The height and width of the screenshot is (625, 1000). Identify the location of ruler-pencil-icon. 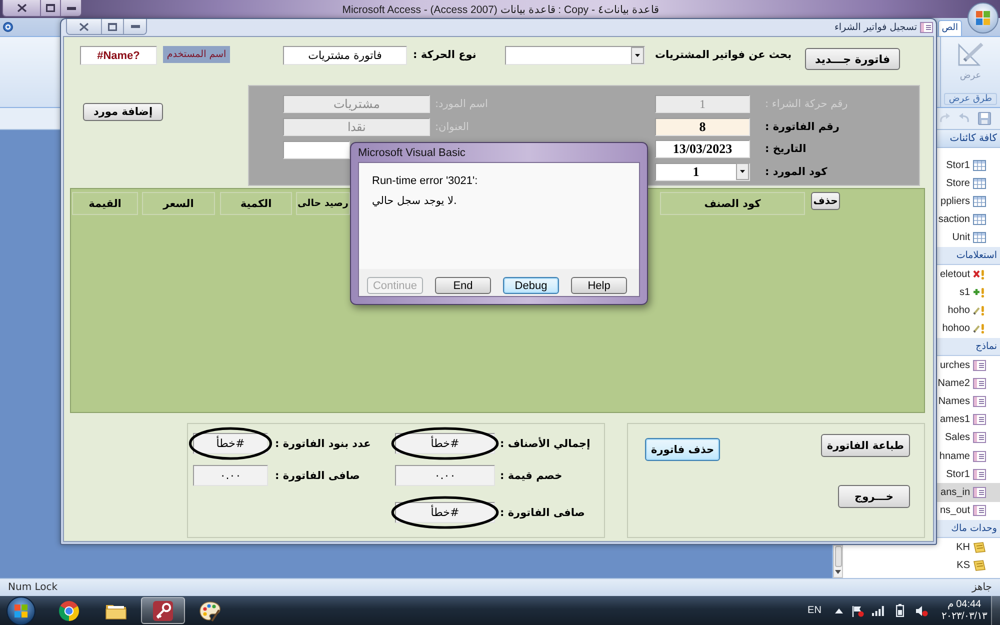
(971, 54).